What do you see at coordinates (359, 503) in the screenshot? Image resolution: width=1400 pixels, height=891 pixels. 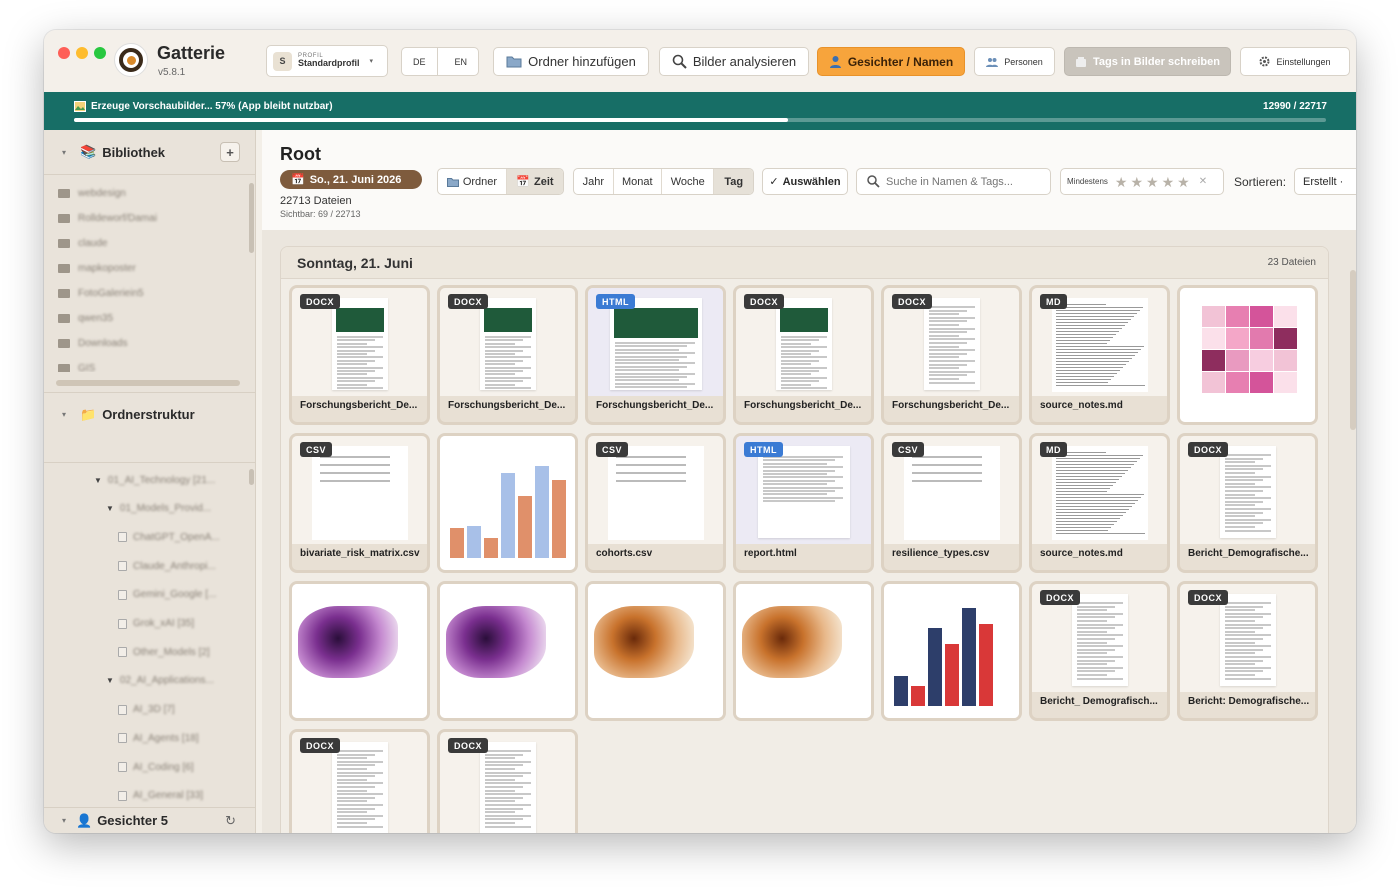 I see `thumbnail-card: CSV bivariate_risk_matrix.csv` at bounding box center [359, 503].